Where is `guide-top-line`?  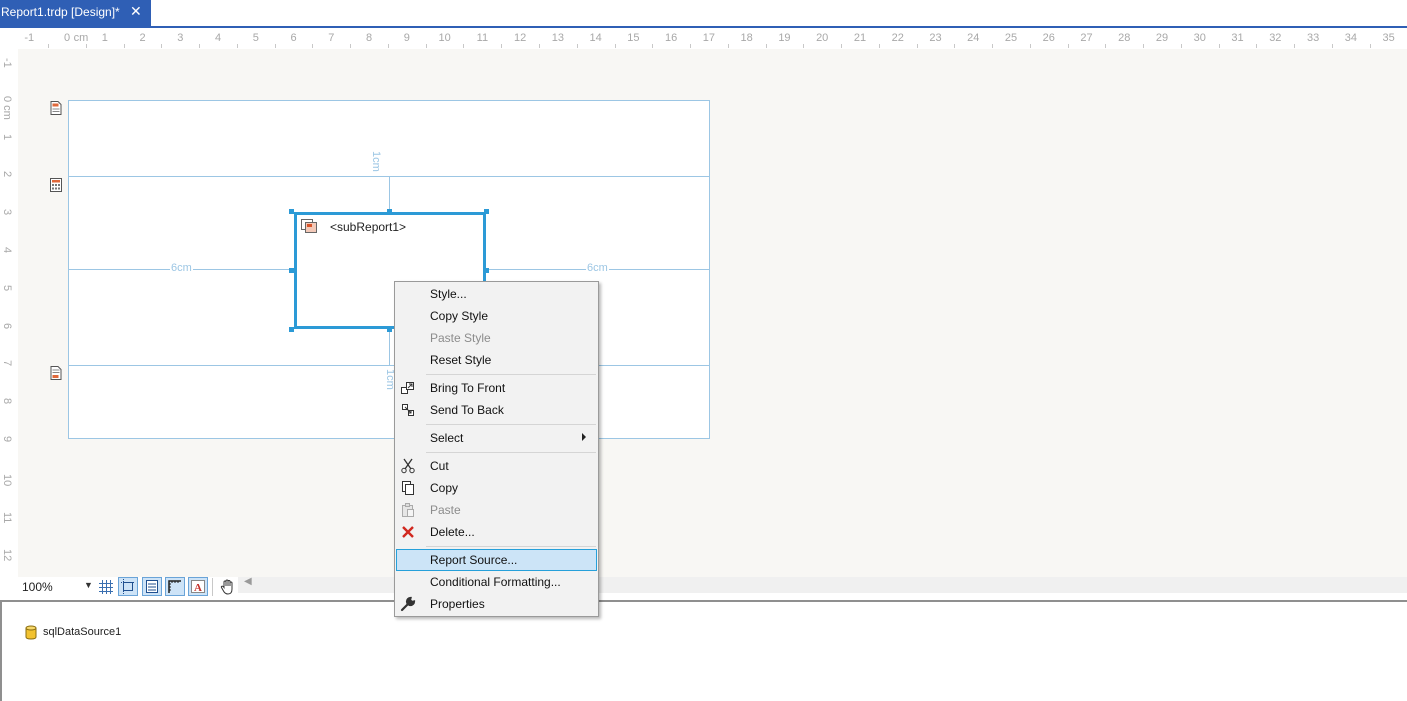 guide-top-line is located at coordinates (389, 194).